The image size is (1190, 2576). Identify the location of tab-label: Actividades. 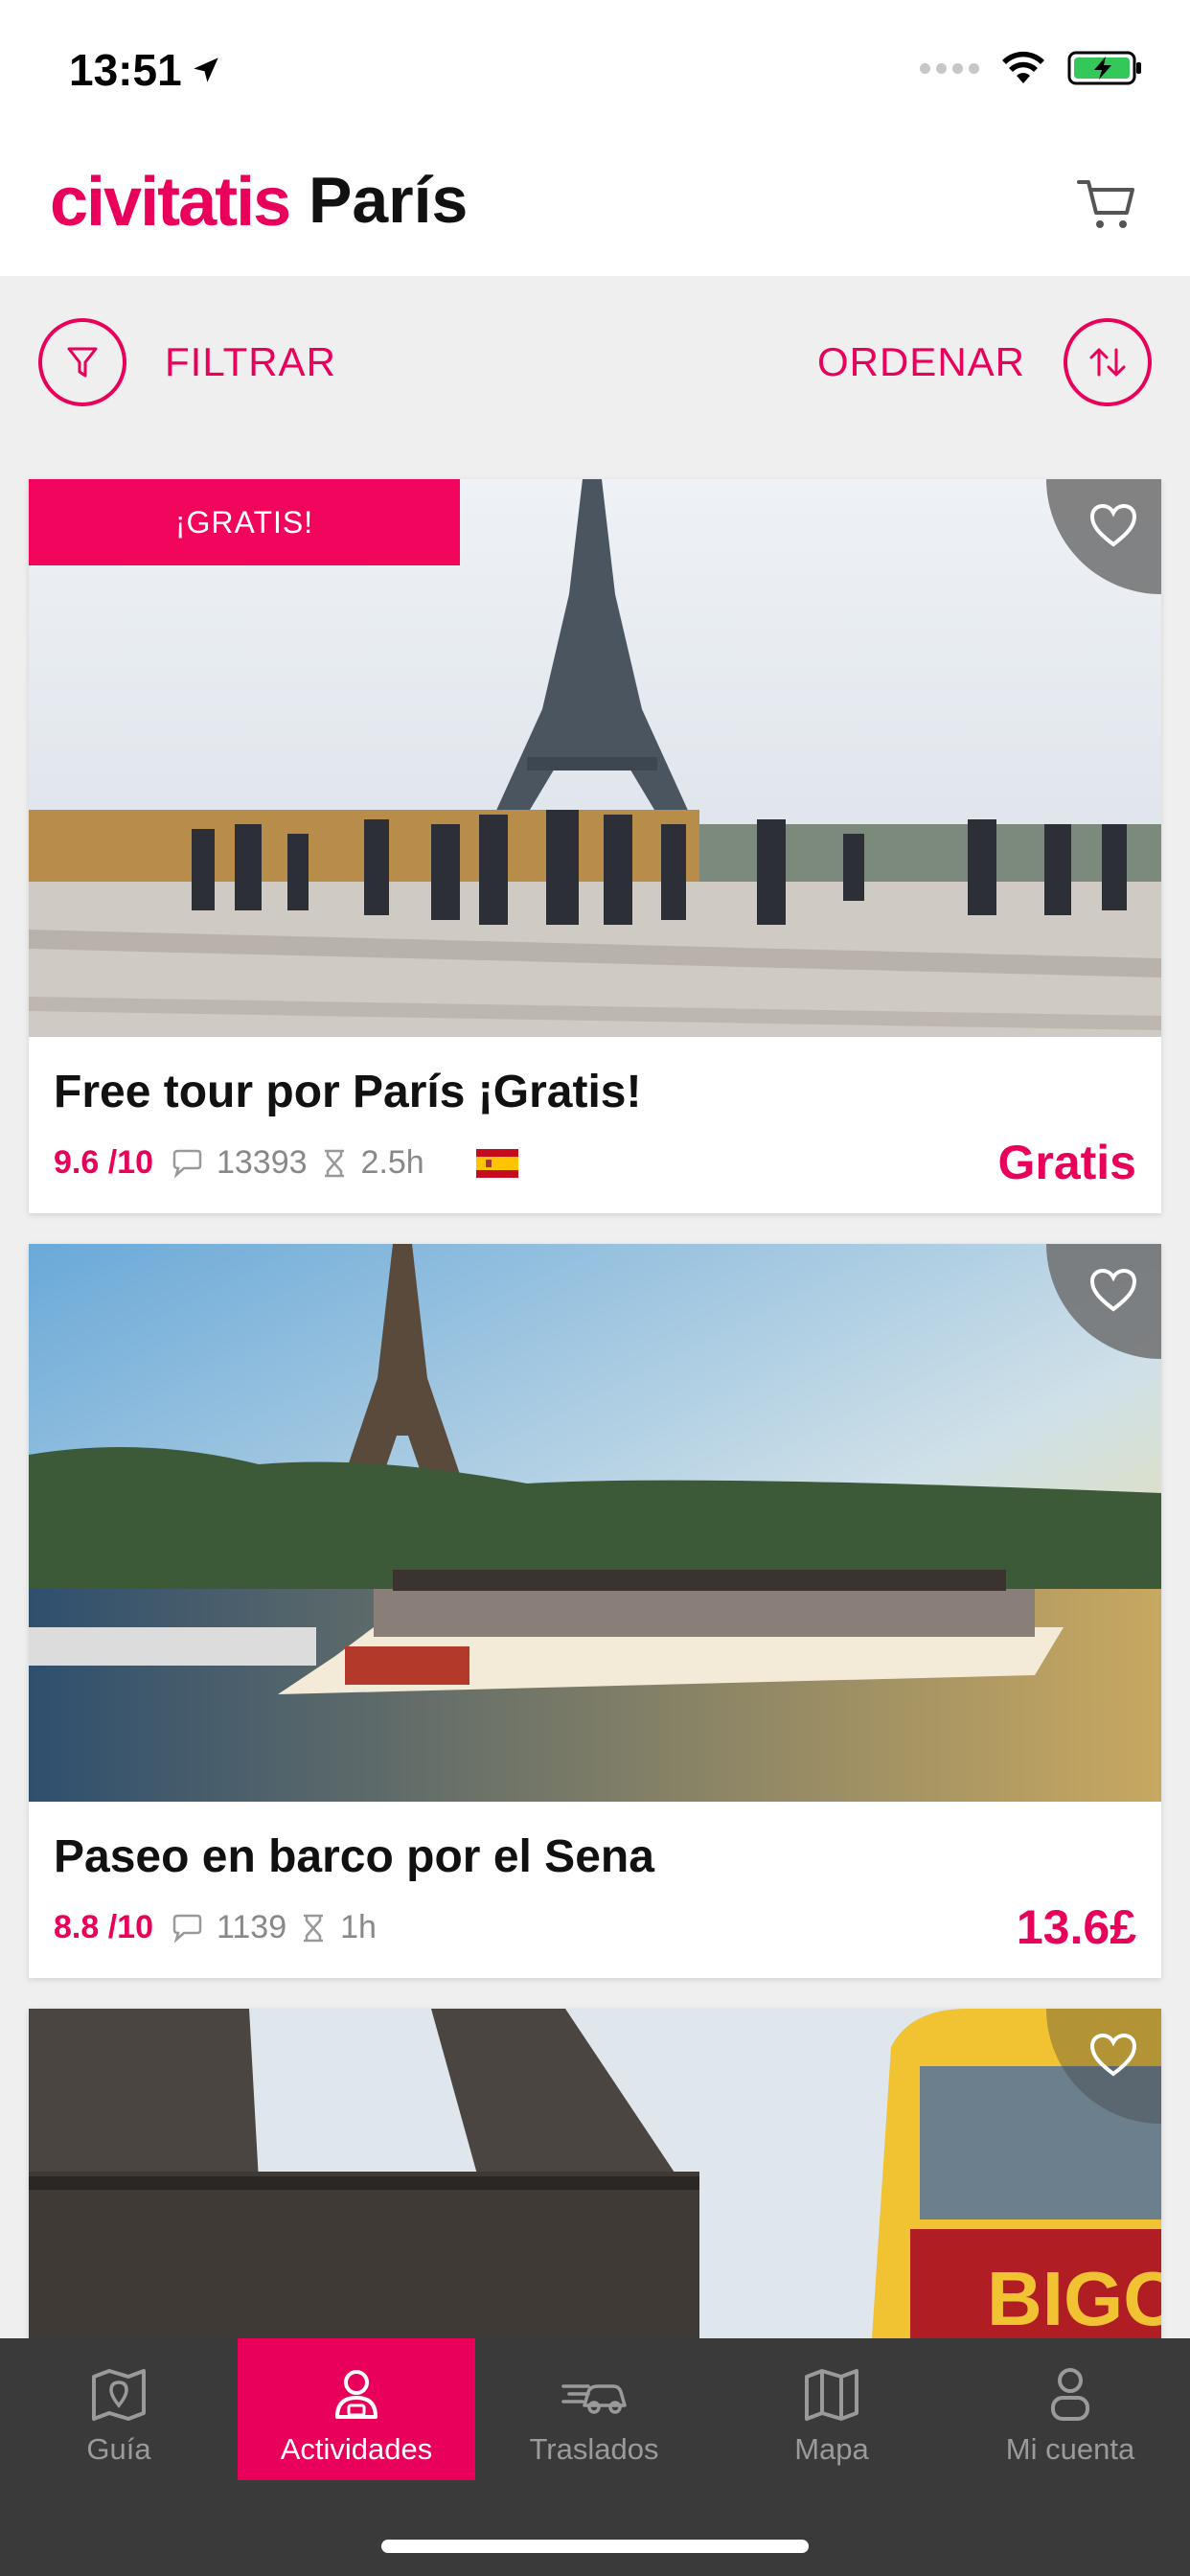
(357, 2449).